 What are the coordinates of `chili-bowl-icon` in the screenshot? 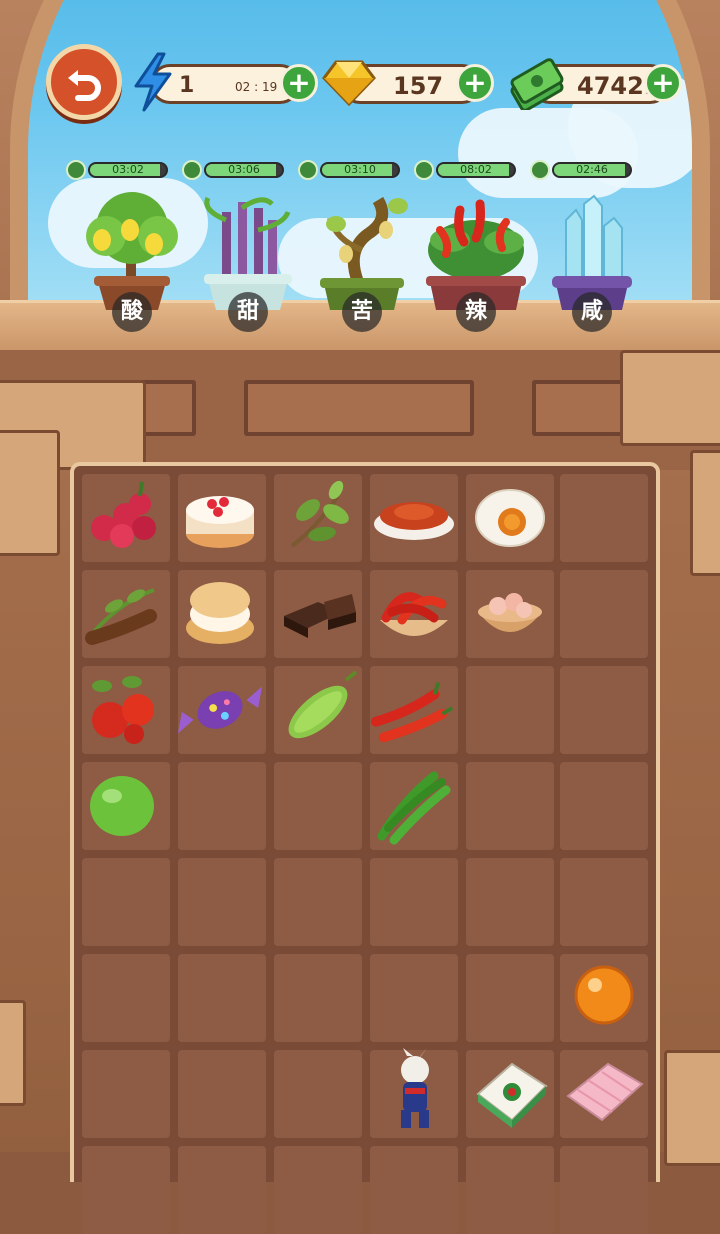 It's located at (414, 614).